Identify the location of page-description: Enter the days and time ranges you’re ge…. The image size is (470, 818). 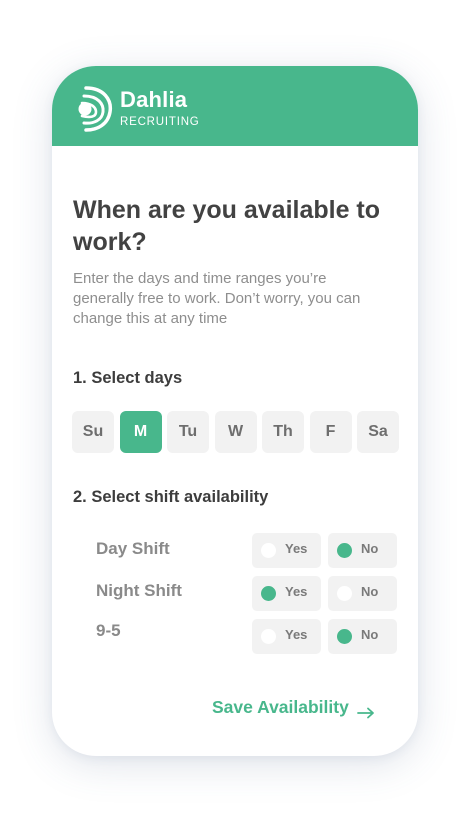
(217, 298).